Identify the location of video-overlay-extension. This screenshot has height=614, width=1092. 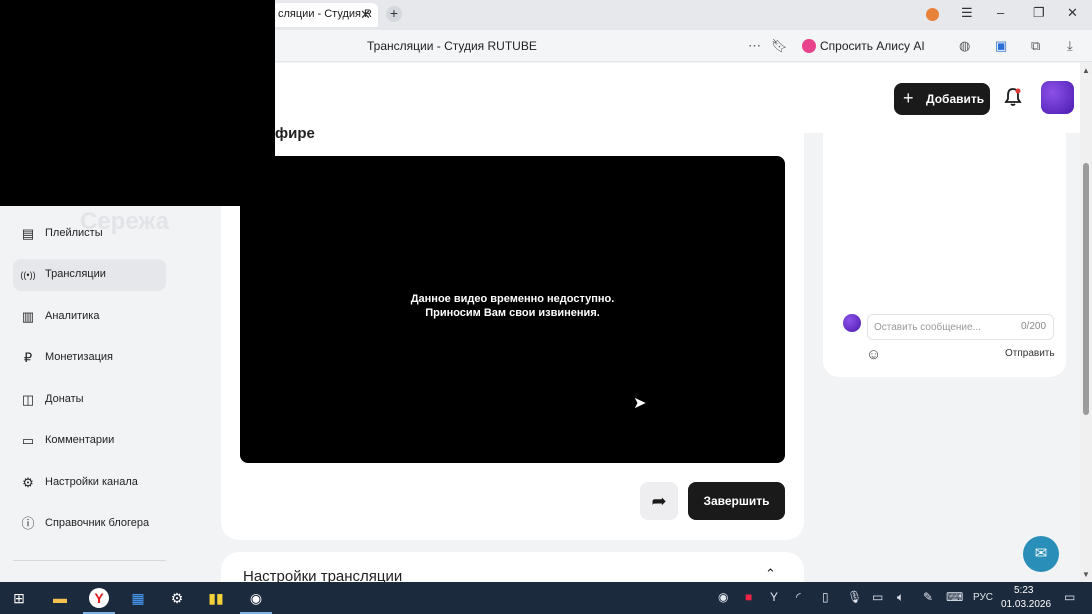
(120, 169).